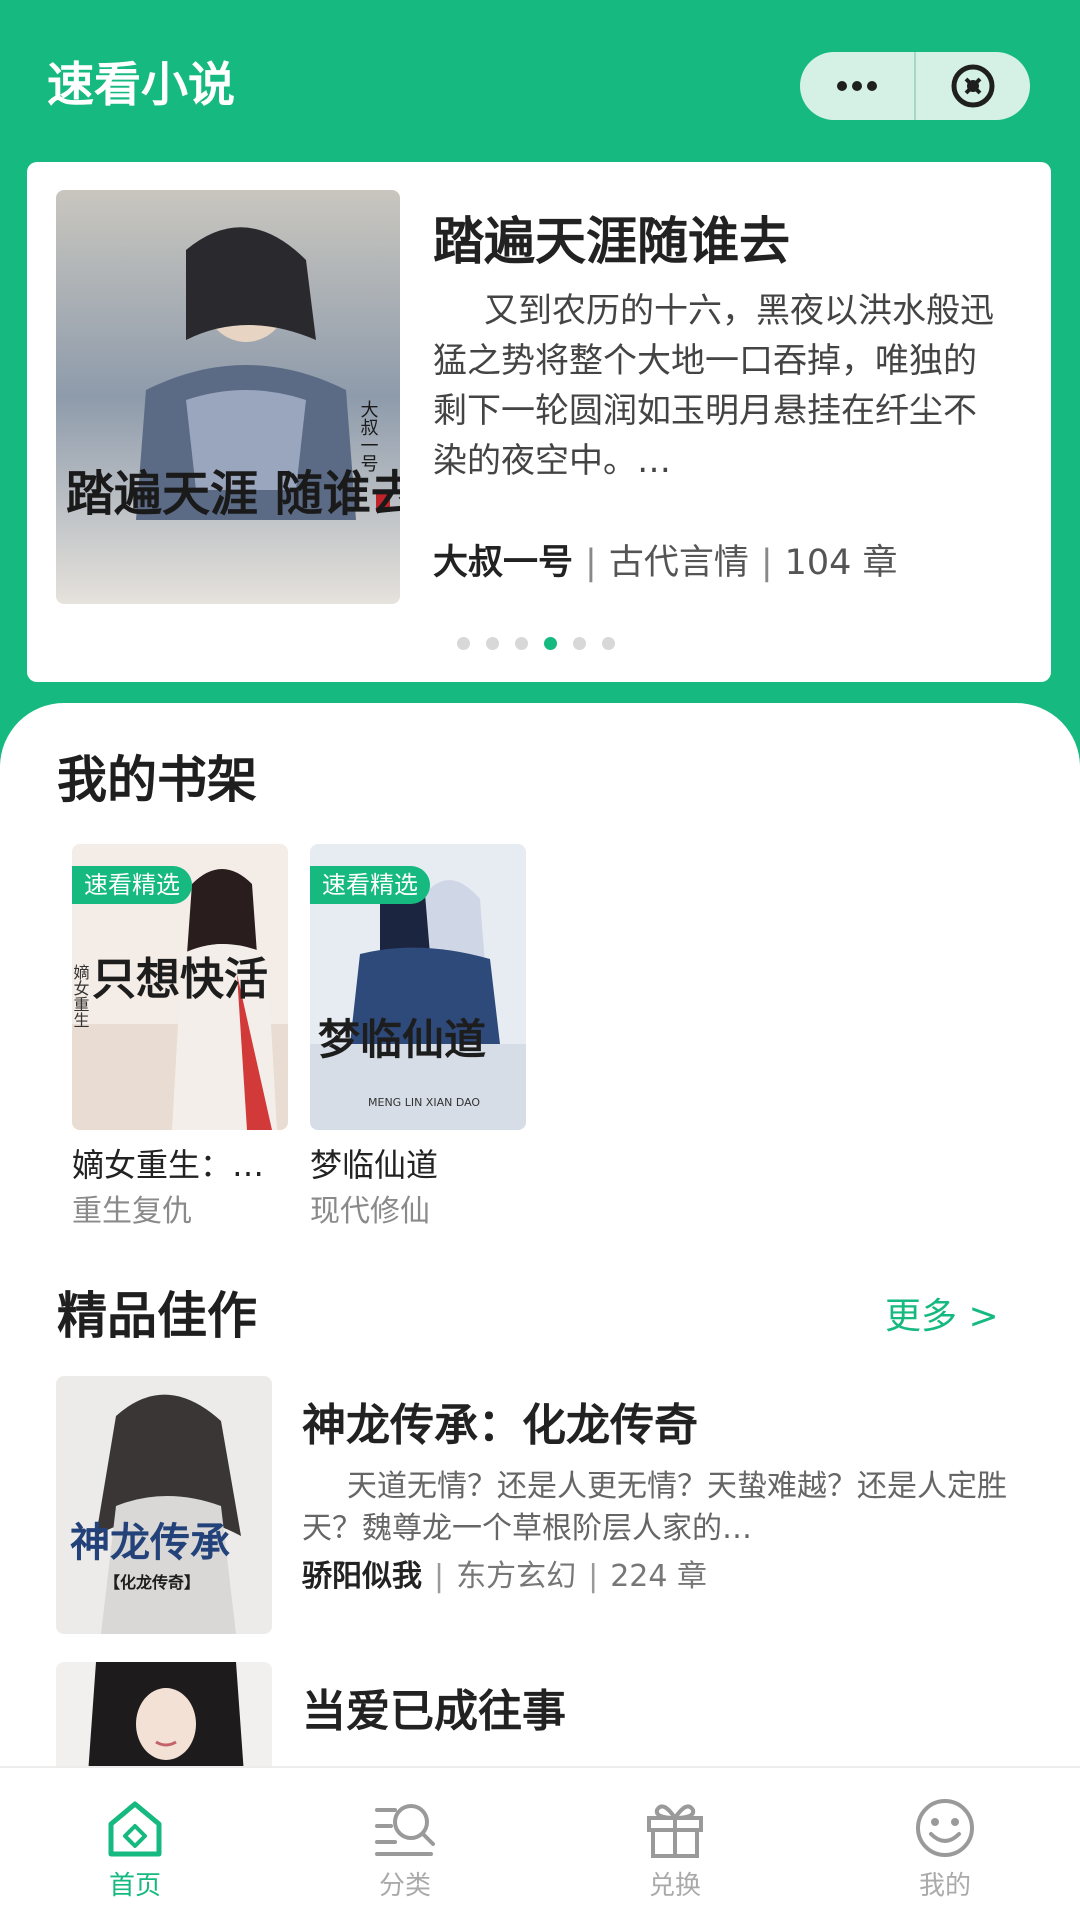 This screenshot has height=1922, width=1080. What do you see at coordinates (659, 1576) in the screenshot?
I see `book-chapters: 224 章` at bounding box center [659, 1576].